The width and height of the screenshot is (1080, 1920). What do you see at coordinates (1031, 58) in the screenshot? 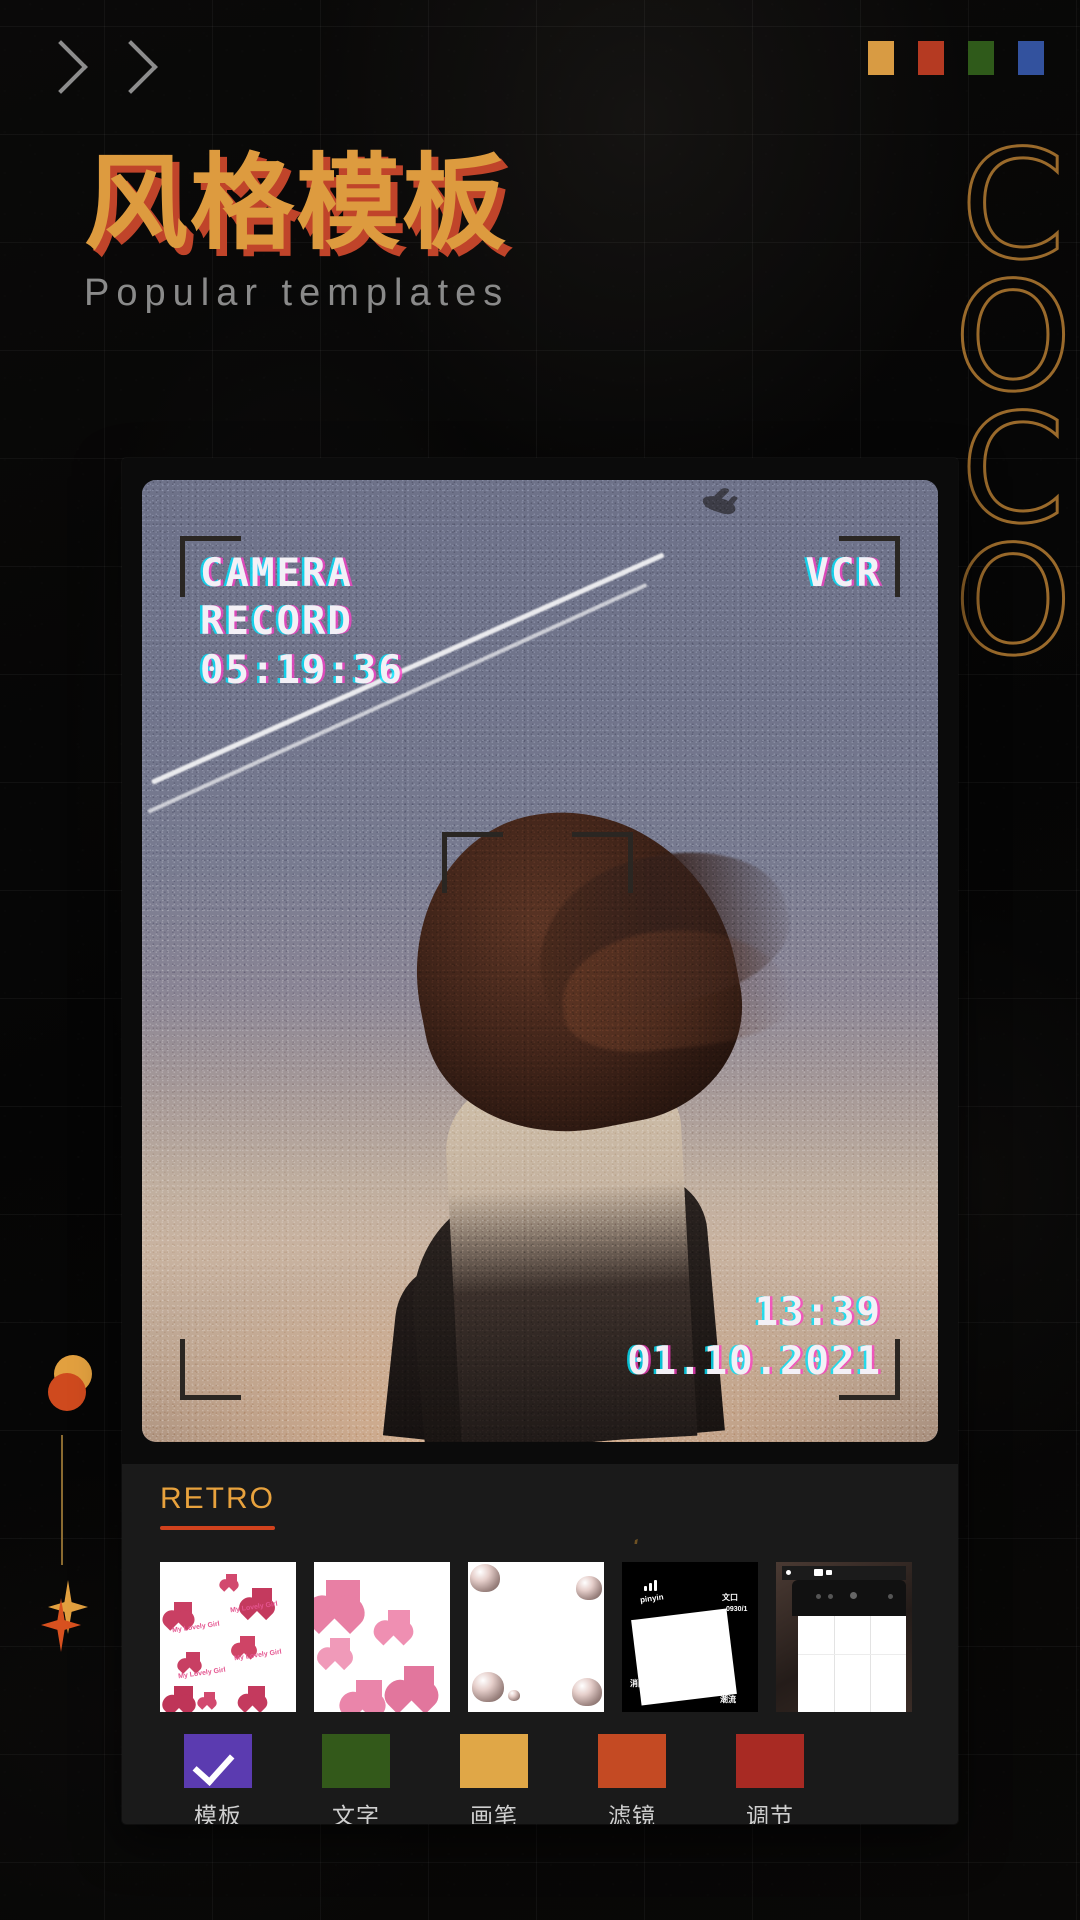
I see `swatch-blue` at bounding box center [1031, 58].